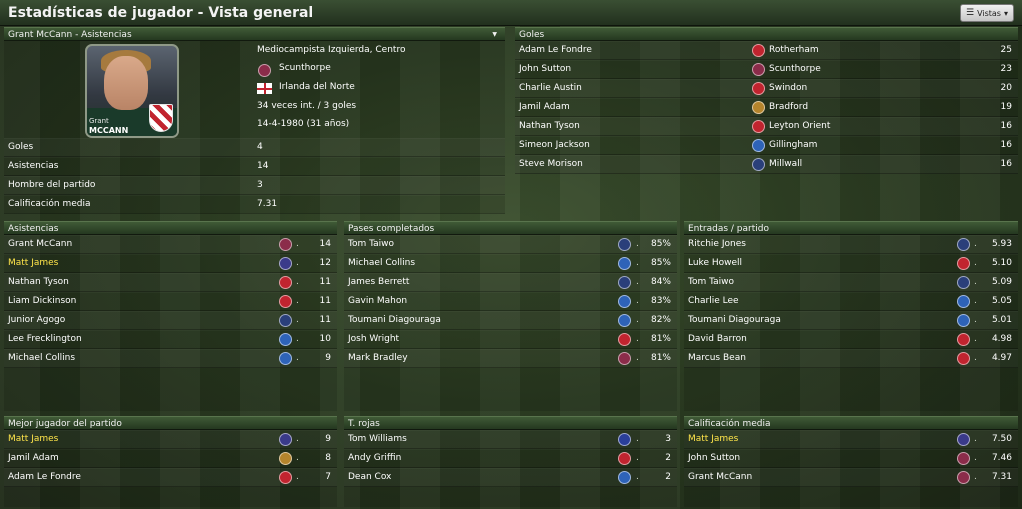  Describe the element at coordinates (715, 263) in the screenshot. I see `player-name: Luke Howell` at that location.